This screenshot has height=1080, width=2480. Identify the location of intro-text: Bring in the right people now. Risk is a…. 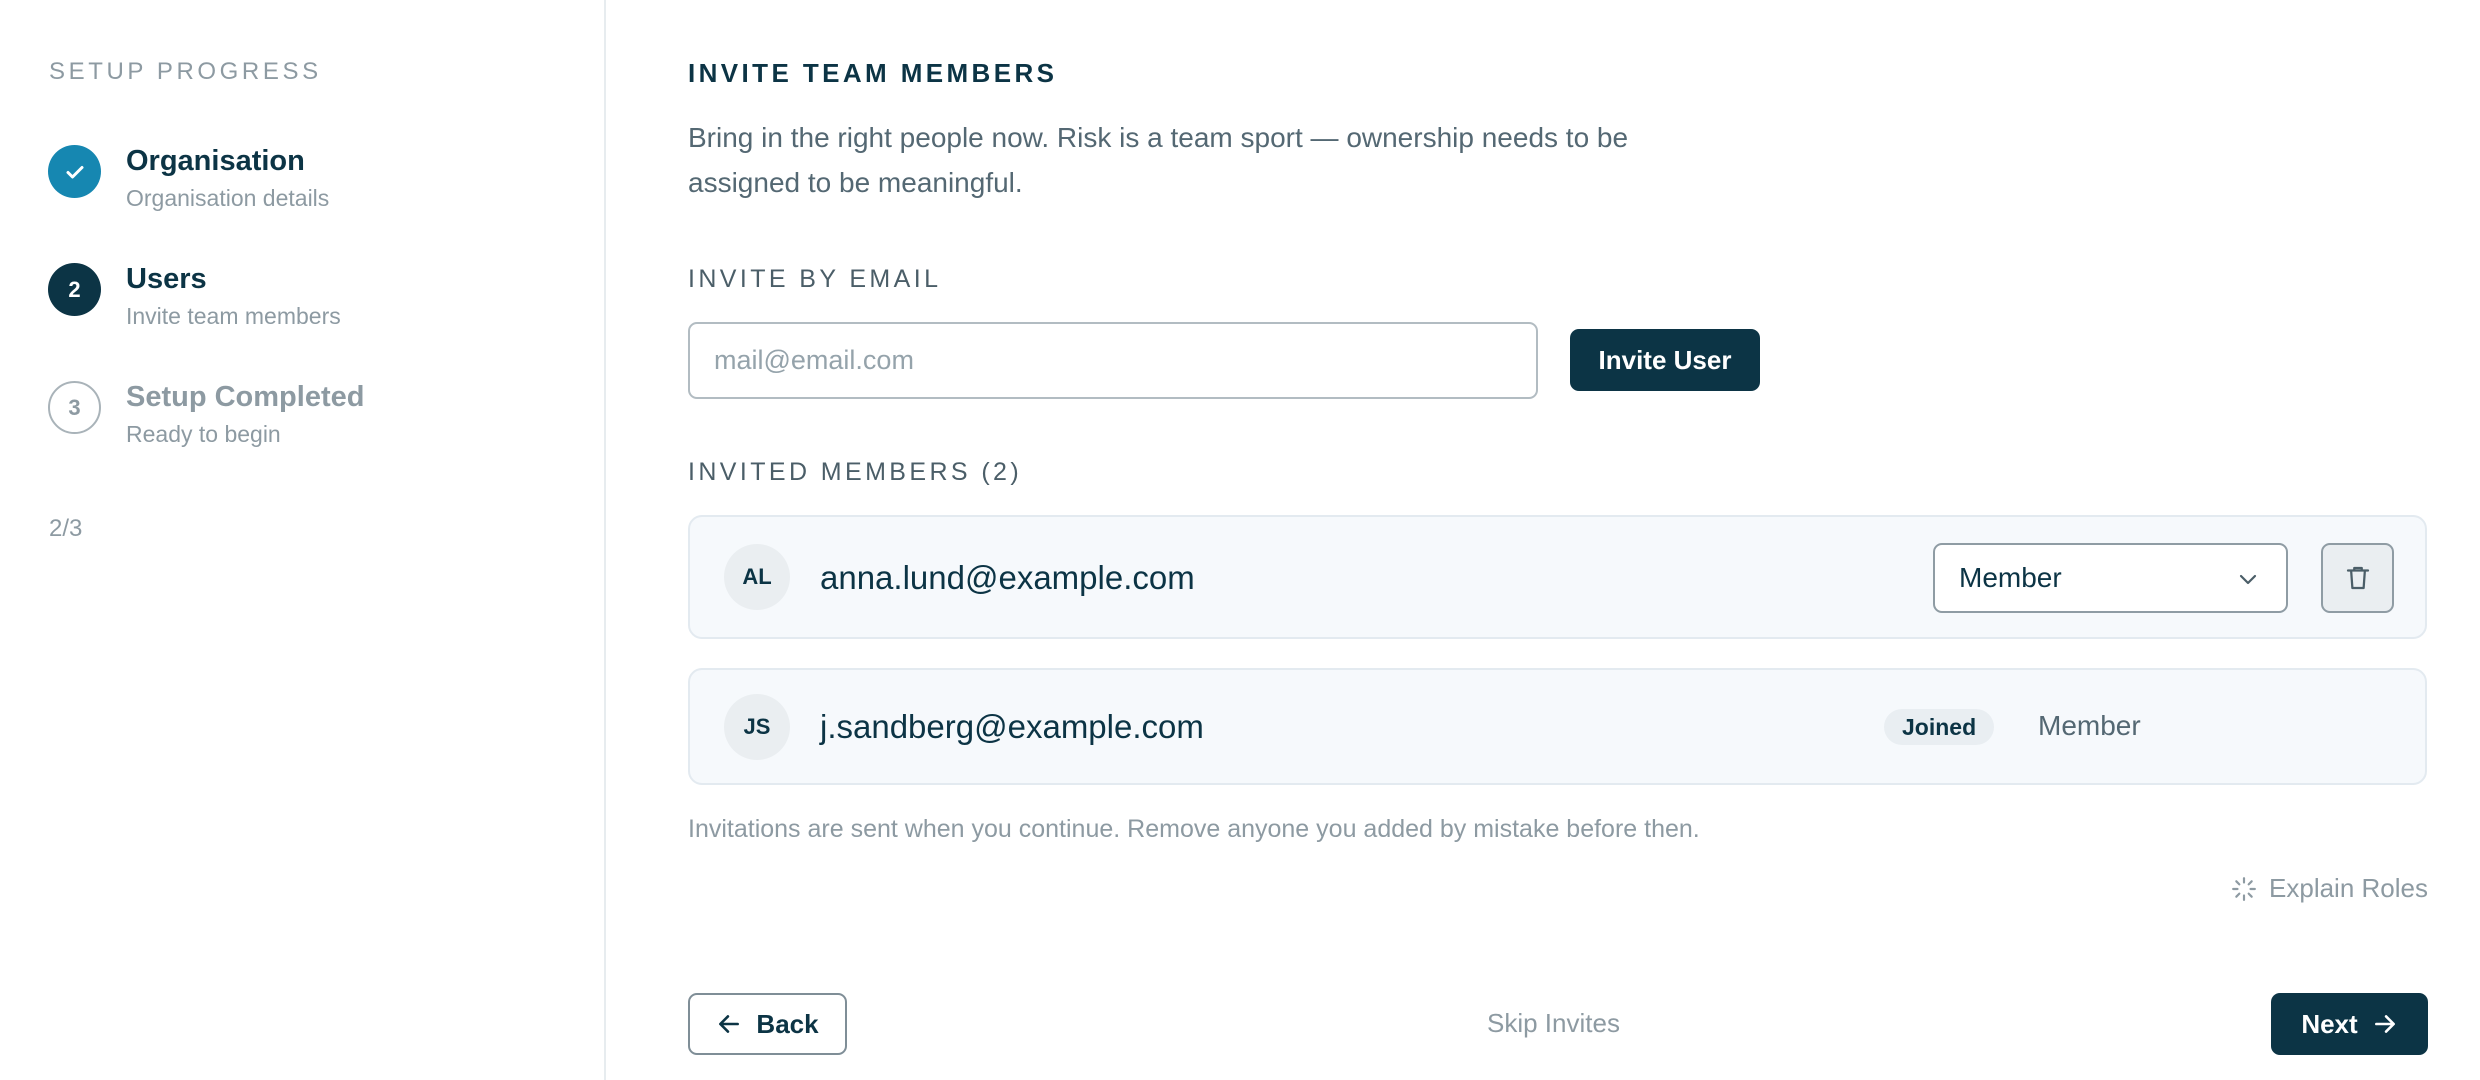
(1158, 160).